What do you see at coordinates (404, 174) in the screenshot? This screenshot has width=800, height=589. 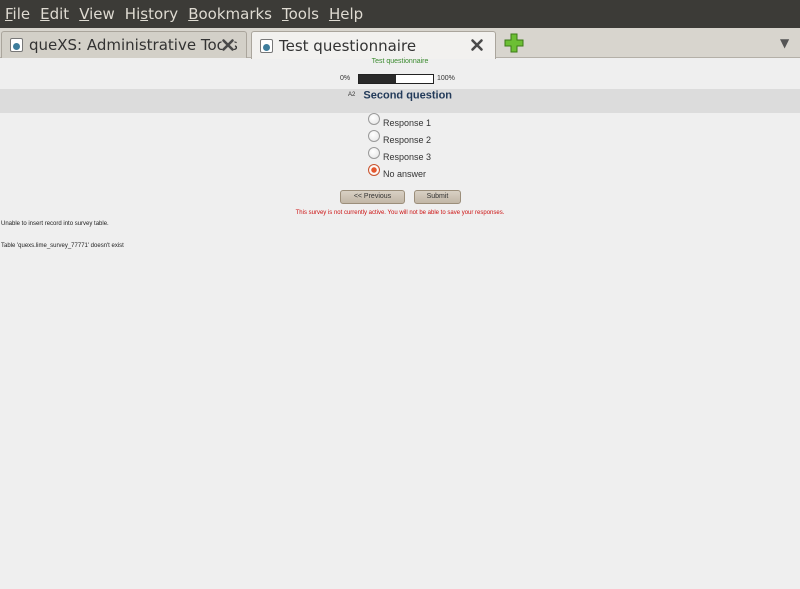 I see `answer-label: No answer` at bounding box center [404, 174].